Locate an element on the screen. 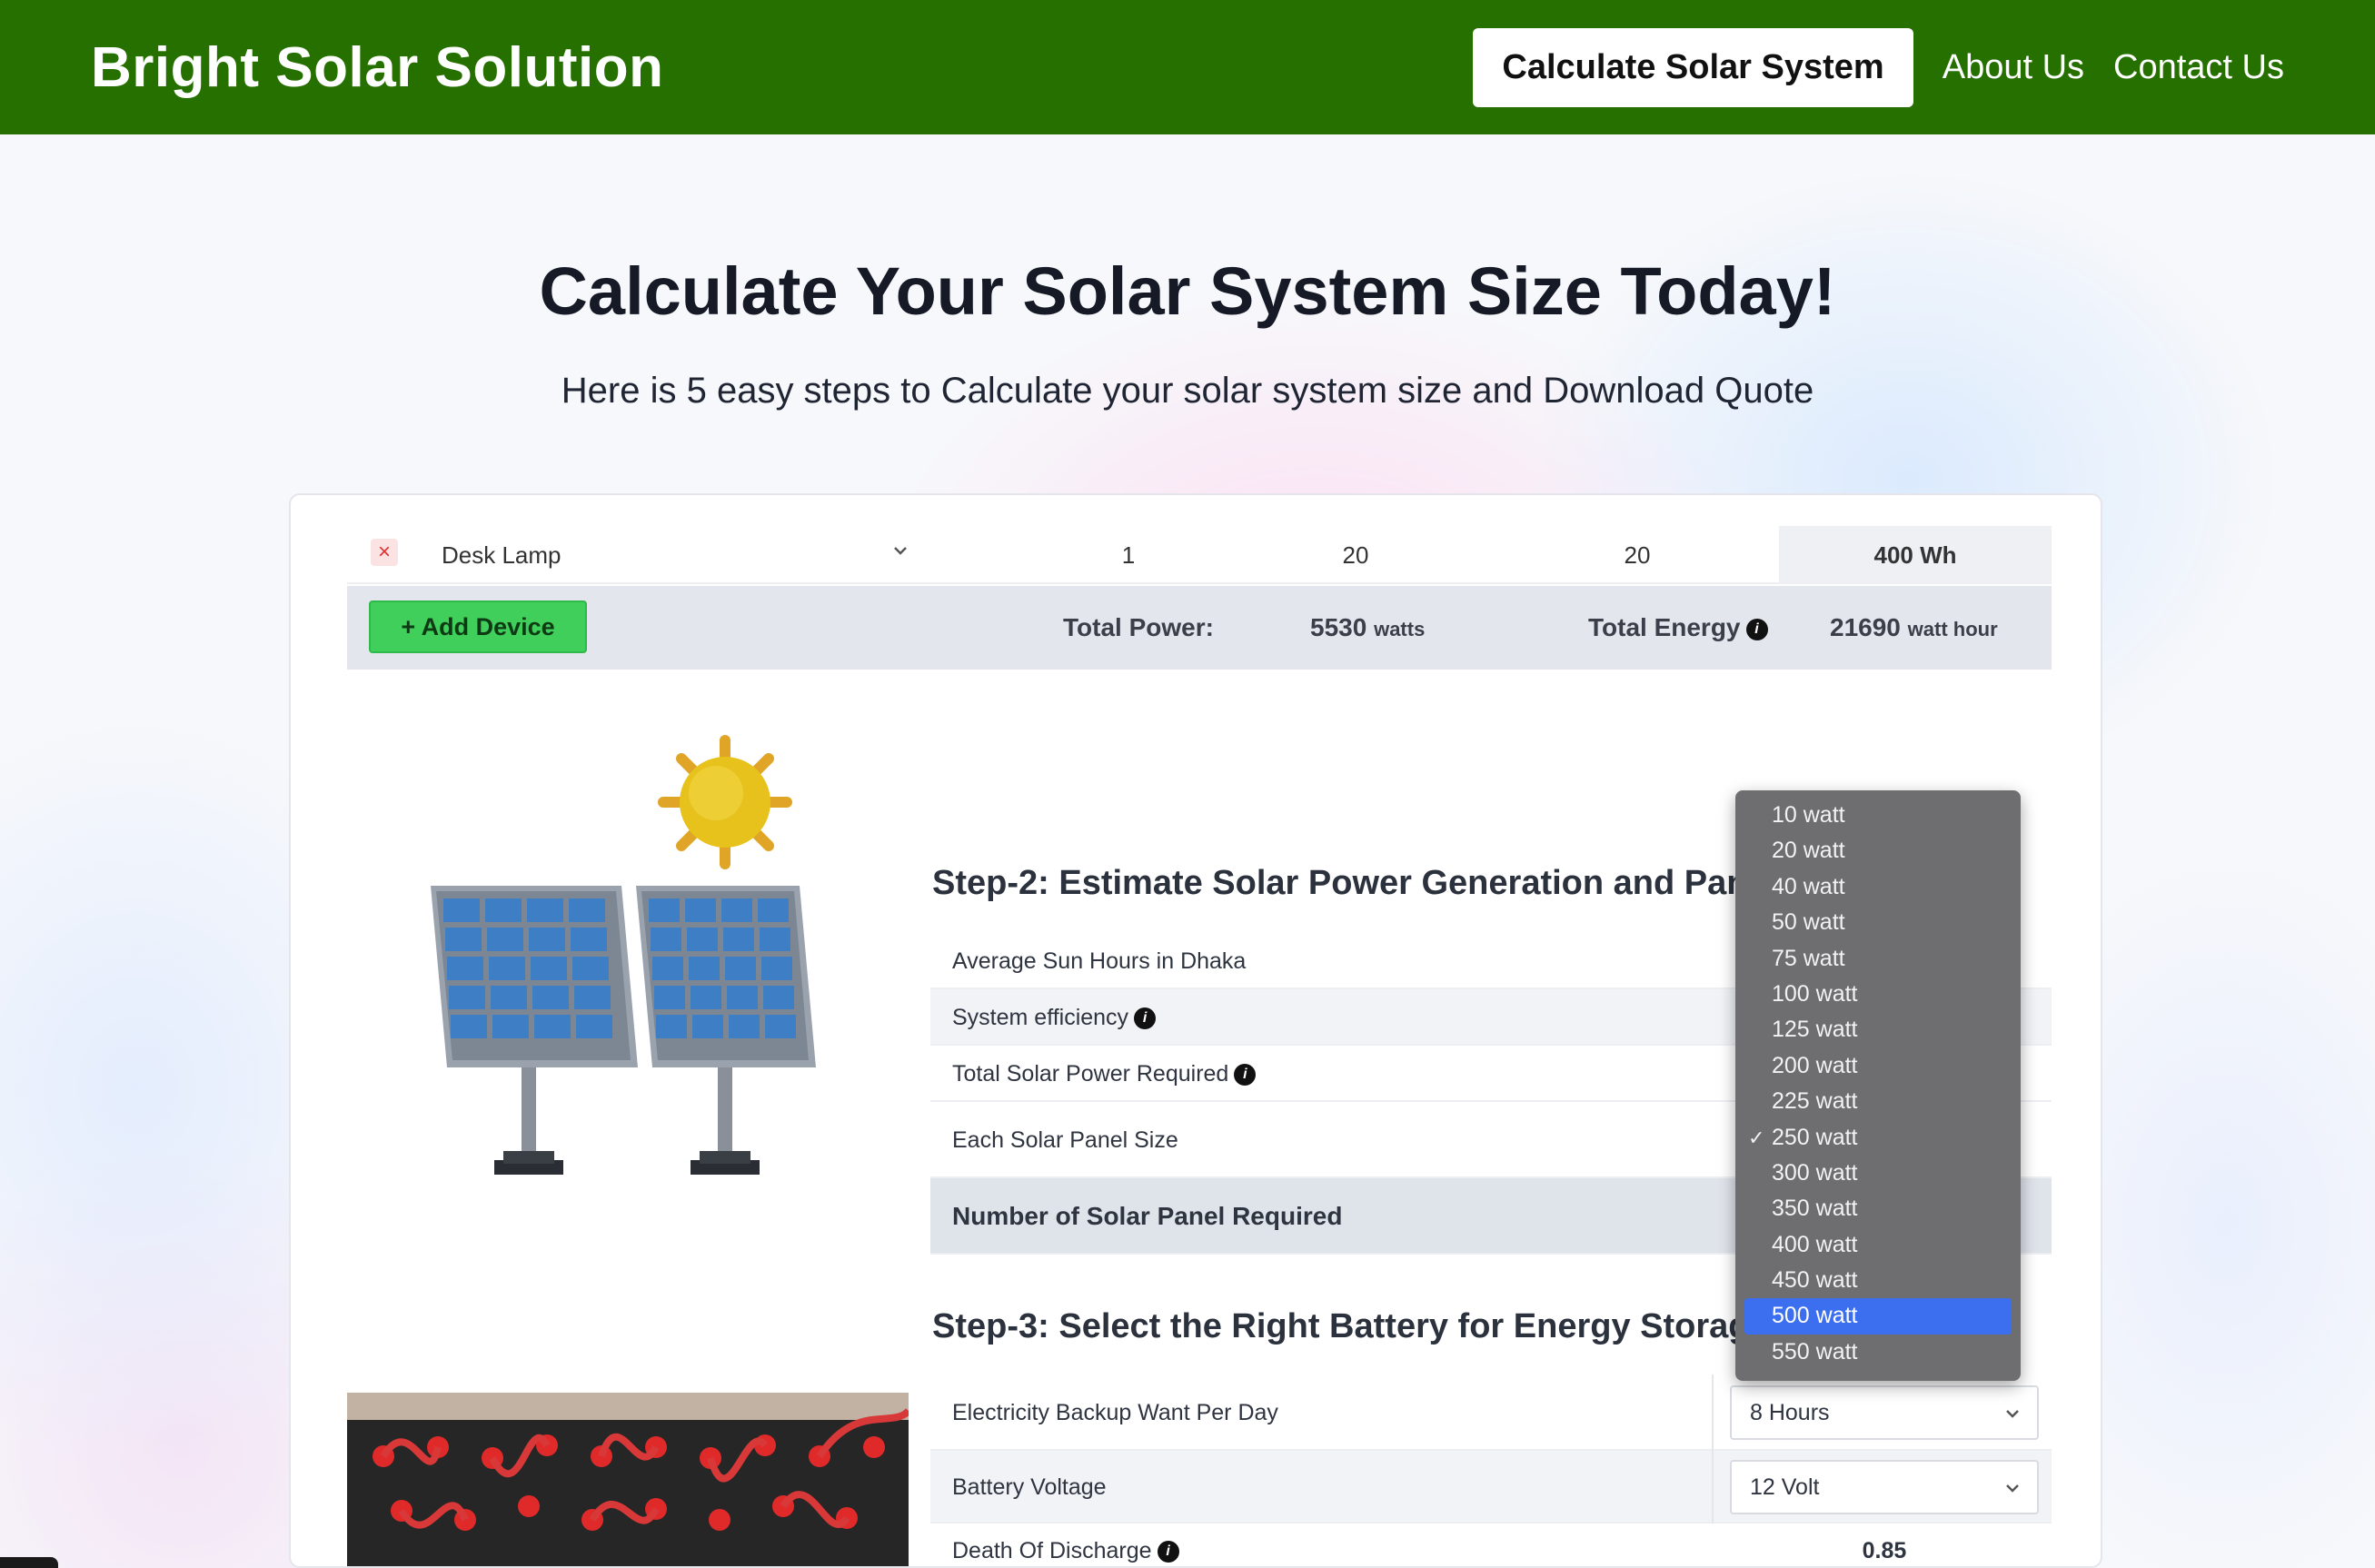  device-select: Desk Lamp is located at coordinates (659, 555).